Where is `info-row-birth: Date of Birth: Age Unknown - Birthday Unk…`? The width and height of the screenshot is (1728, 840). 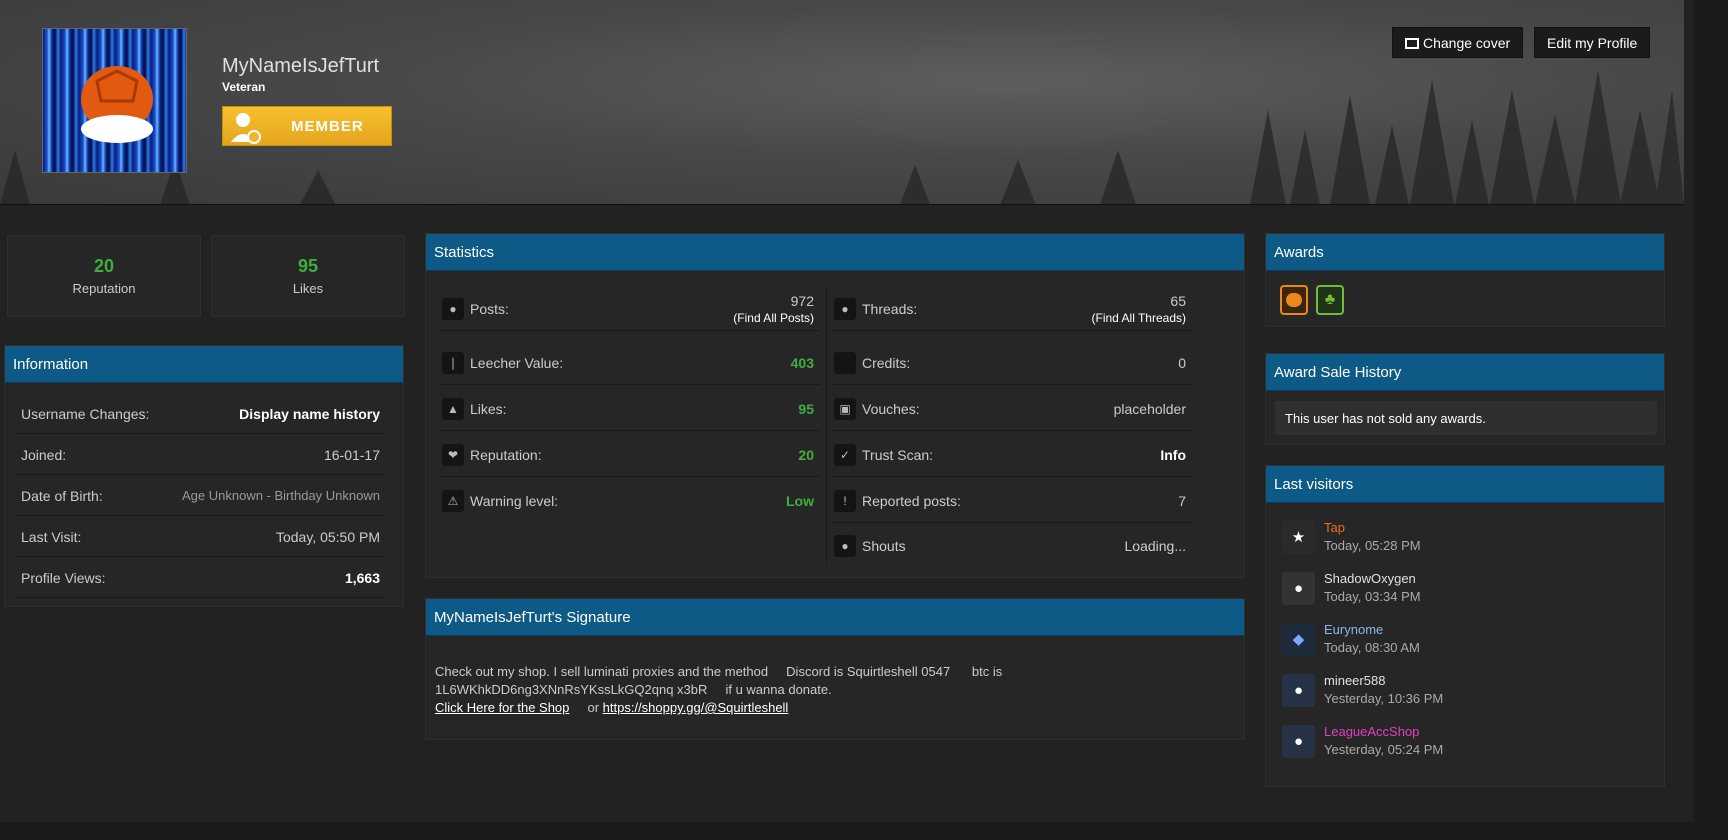 info-row-birth: Date of Birth: Age Unknown - Birthday Unk… is located at coordinates (201, 495).